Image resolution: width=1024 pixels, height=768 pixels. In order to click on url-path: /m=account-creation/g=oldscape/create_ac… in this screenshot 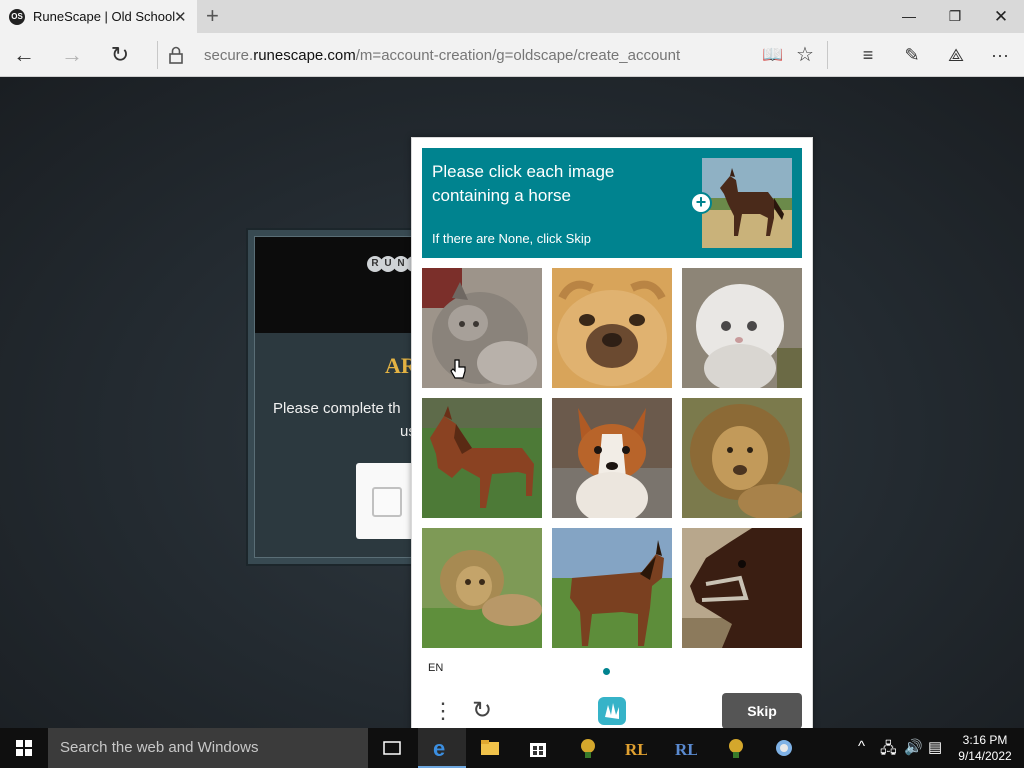, I will do `click(518, 55)`.